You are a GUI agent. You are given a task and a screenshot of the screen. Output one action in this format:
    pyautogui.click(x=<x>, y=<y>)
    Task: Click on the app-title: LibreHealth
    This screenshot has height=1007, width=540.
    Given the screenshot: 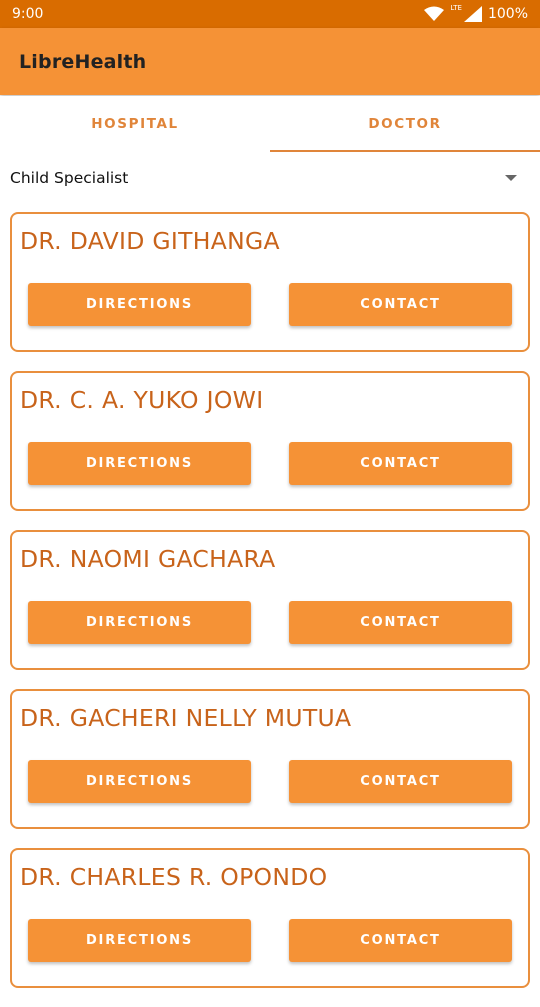 What is the action you would take?
    pyautogui.click(x=83, y=61)
    